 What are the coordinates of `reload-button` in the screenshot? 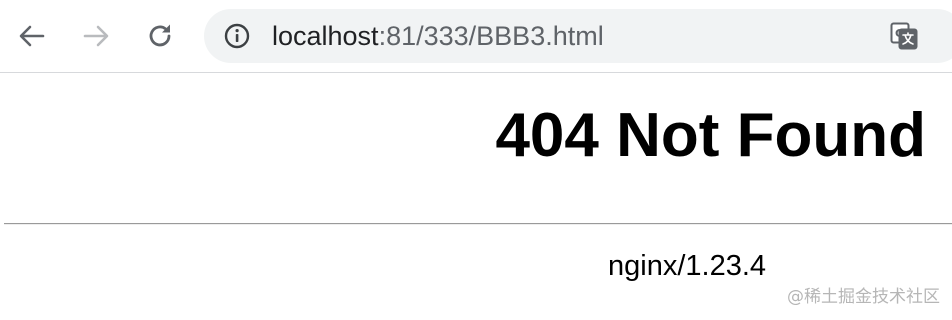 It's located at (160, 36).